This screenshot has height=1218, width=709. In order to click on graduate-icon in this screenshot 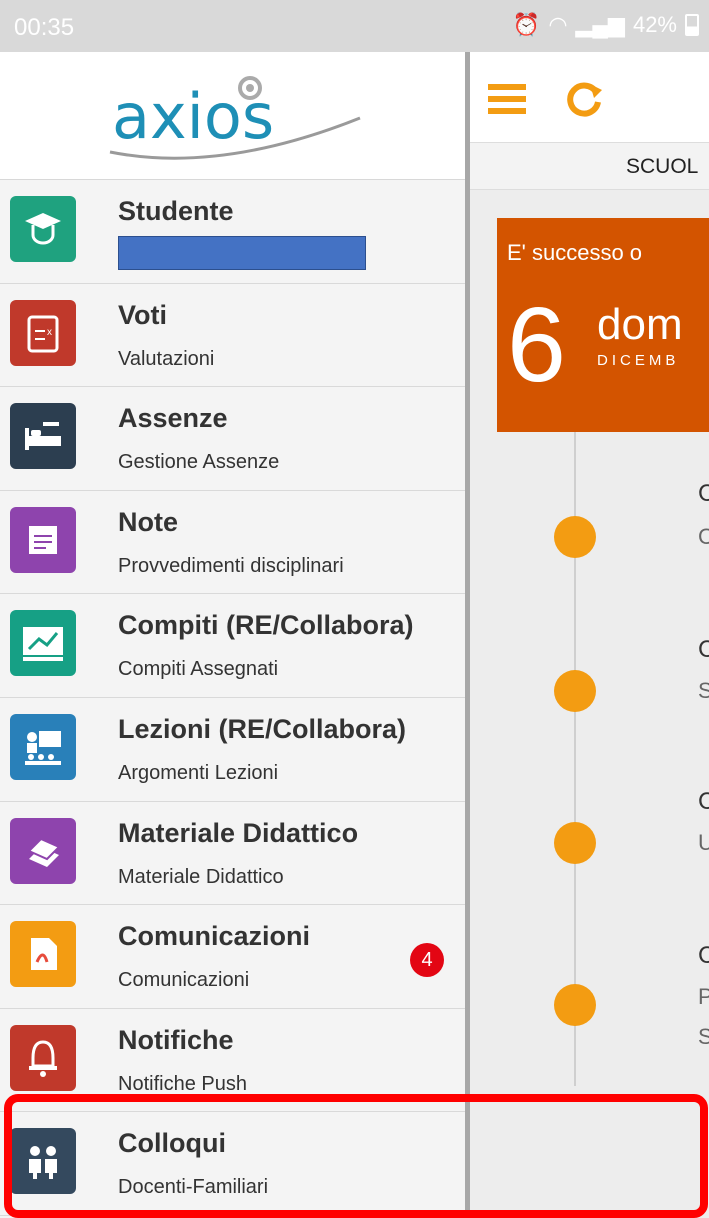, I will do `click(43, 229)`.